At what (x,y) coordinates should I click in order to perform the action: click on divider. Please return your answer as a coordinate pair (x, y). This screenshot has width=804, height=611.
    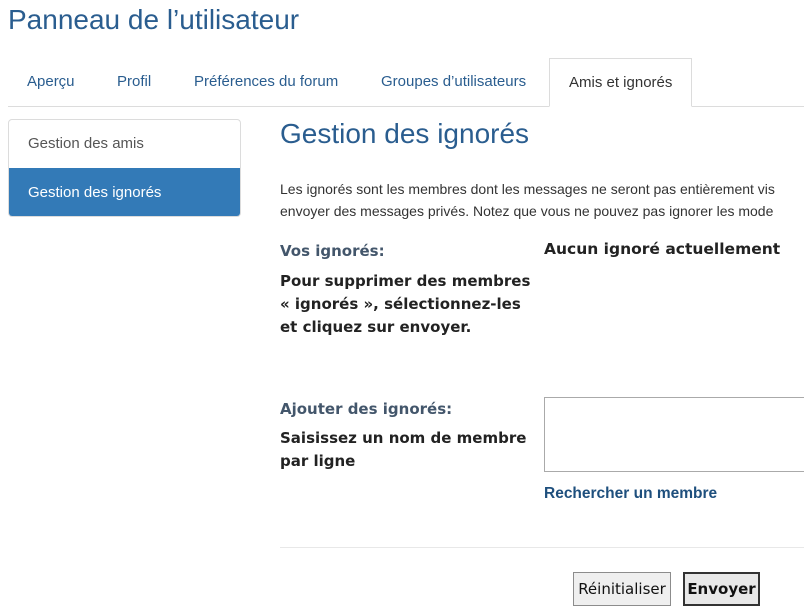
    Looking at the image, I should click on (542, 547).